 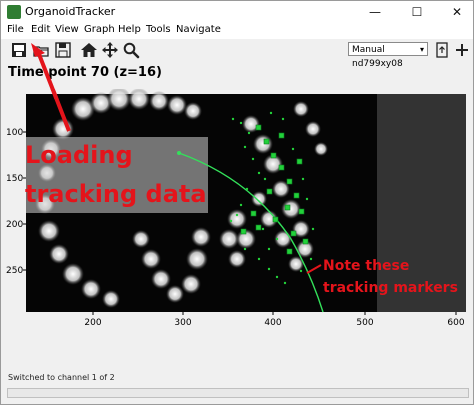 What do you see at coordinates (421, 49) in the screenshot?
I see `chevron-down-icon: ▾` at bounding box center [421, 49].